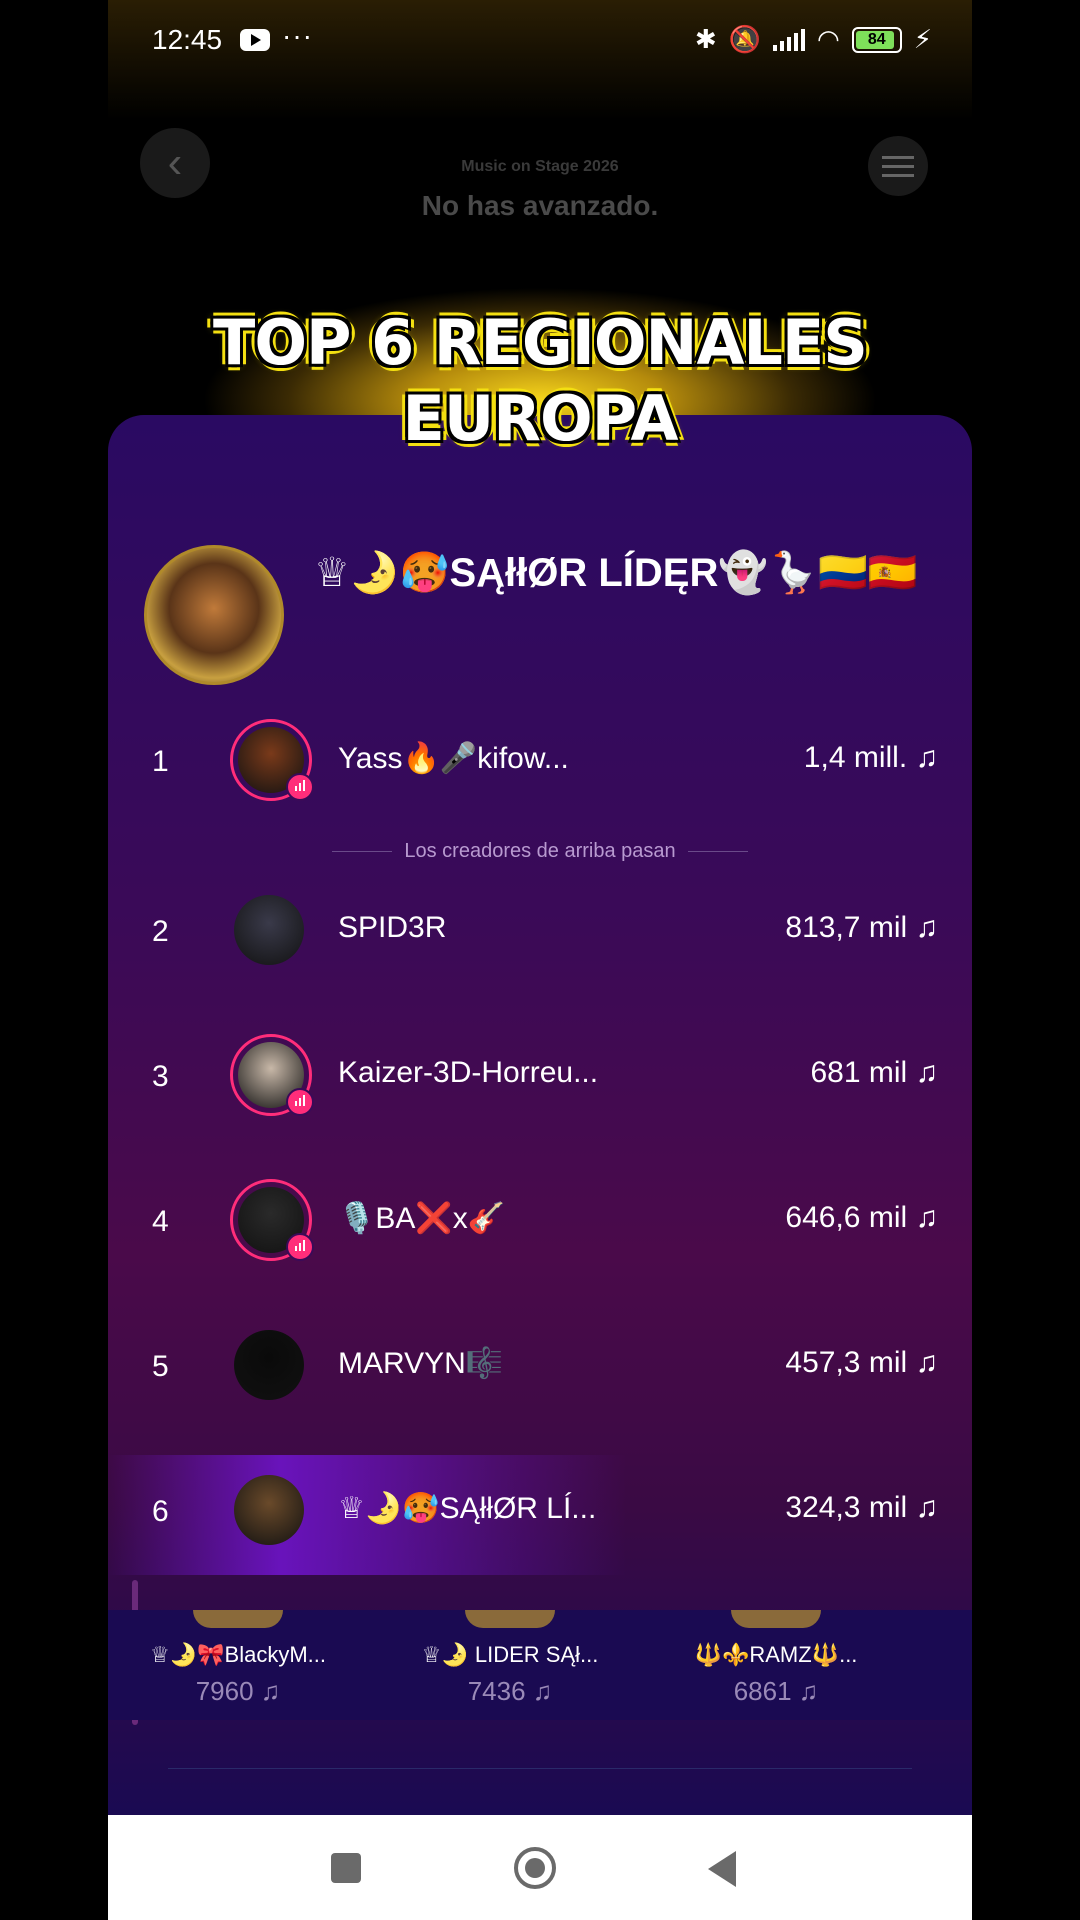 The height and width of the screenshot is (1920, 1080). I want to click on team-avatar, so click(214, 615).